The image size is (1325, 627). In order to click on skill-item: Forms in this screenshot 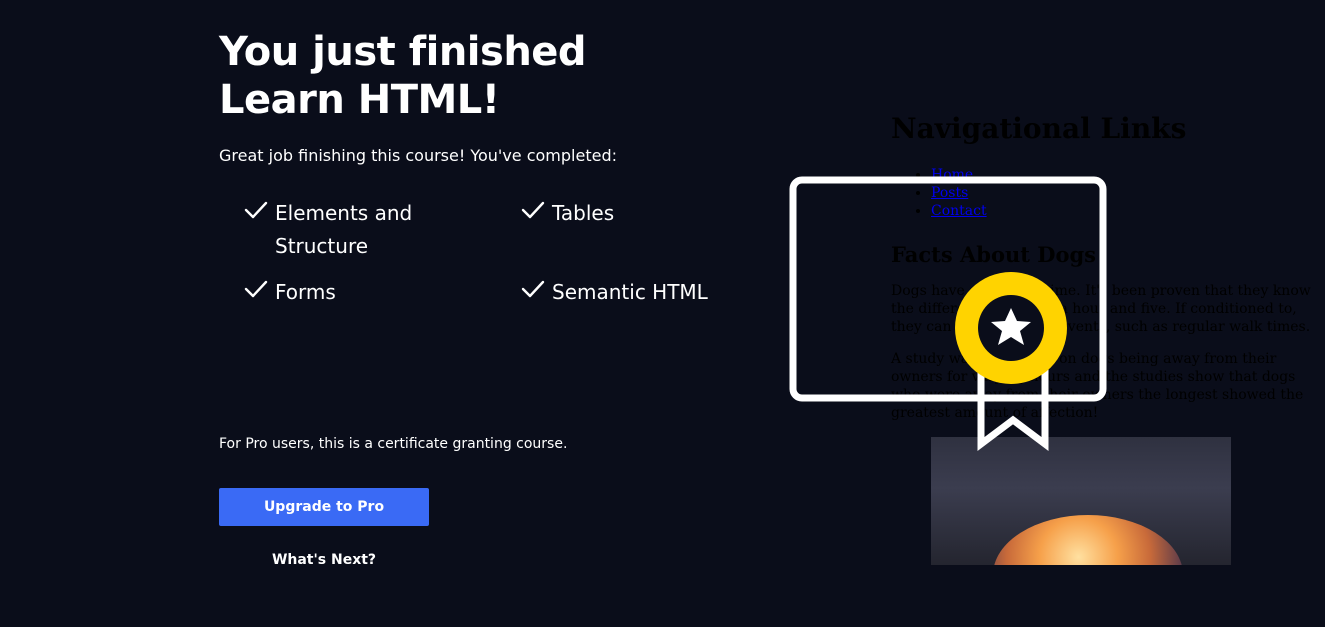, I will do `click(290, 292)`.